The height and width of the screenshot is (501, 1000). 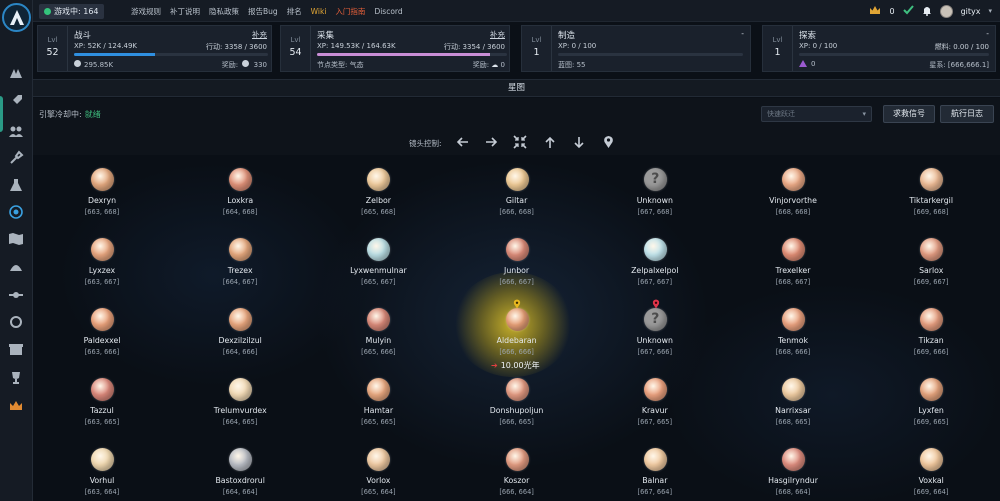 What do you see at coordinates (550, 142) in the screenshot?
I see `arrow-up-icon` at bounding box center [550, 142].